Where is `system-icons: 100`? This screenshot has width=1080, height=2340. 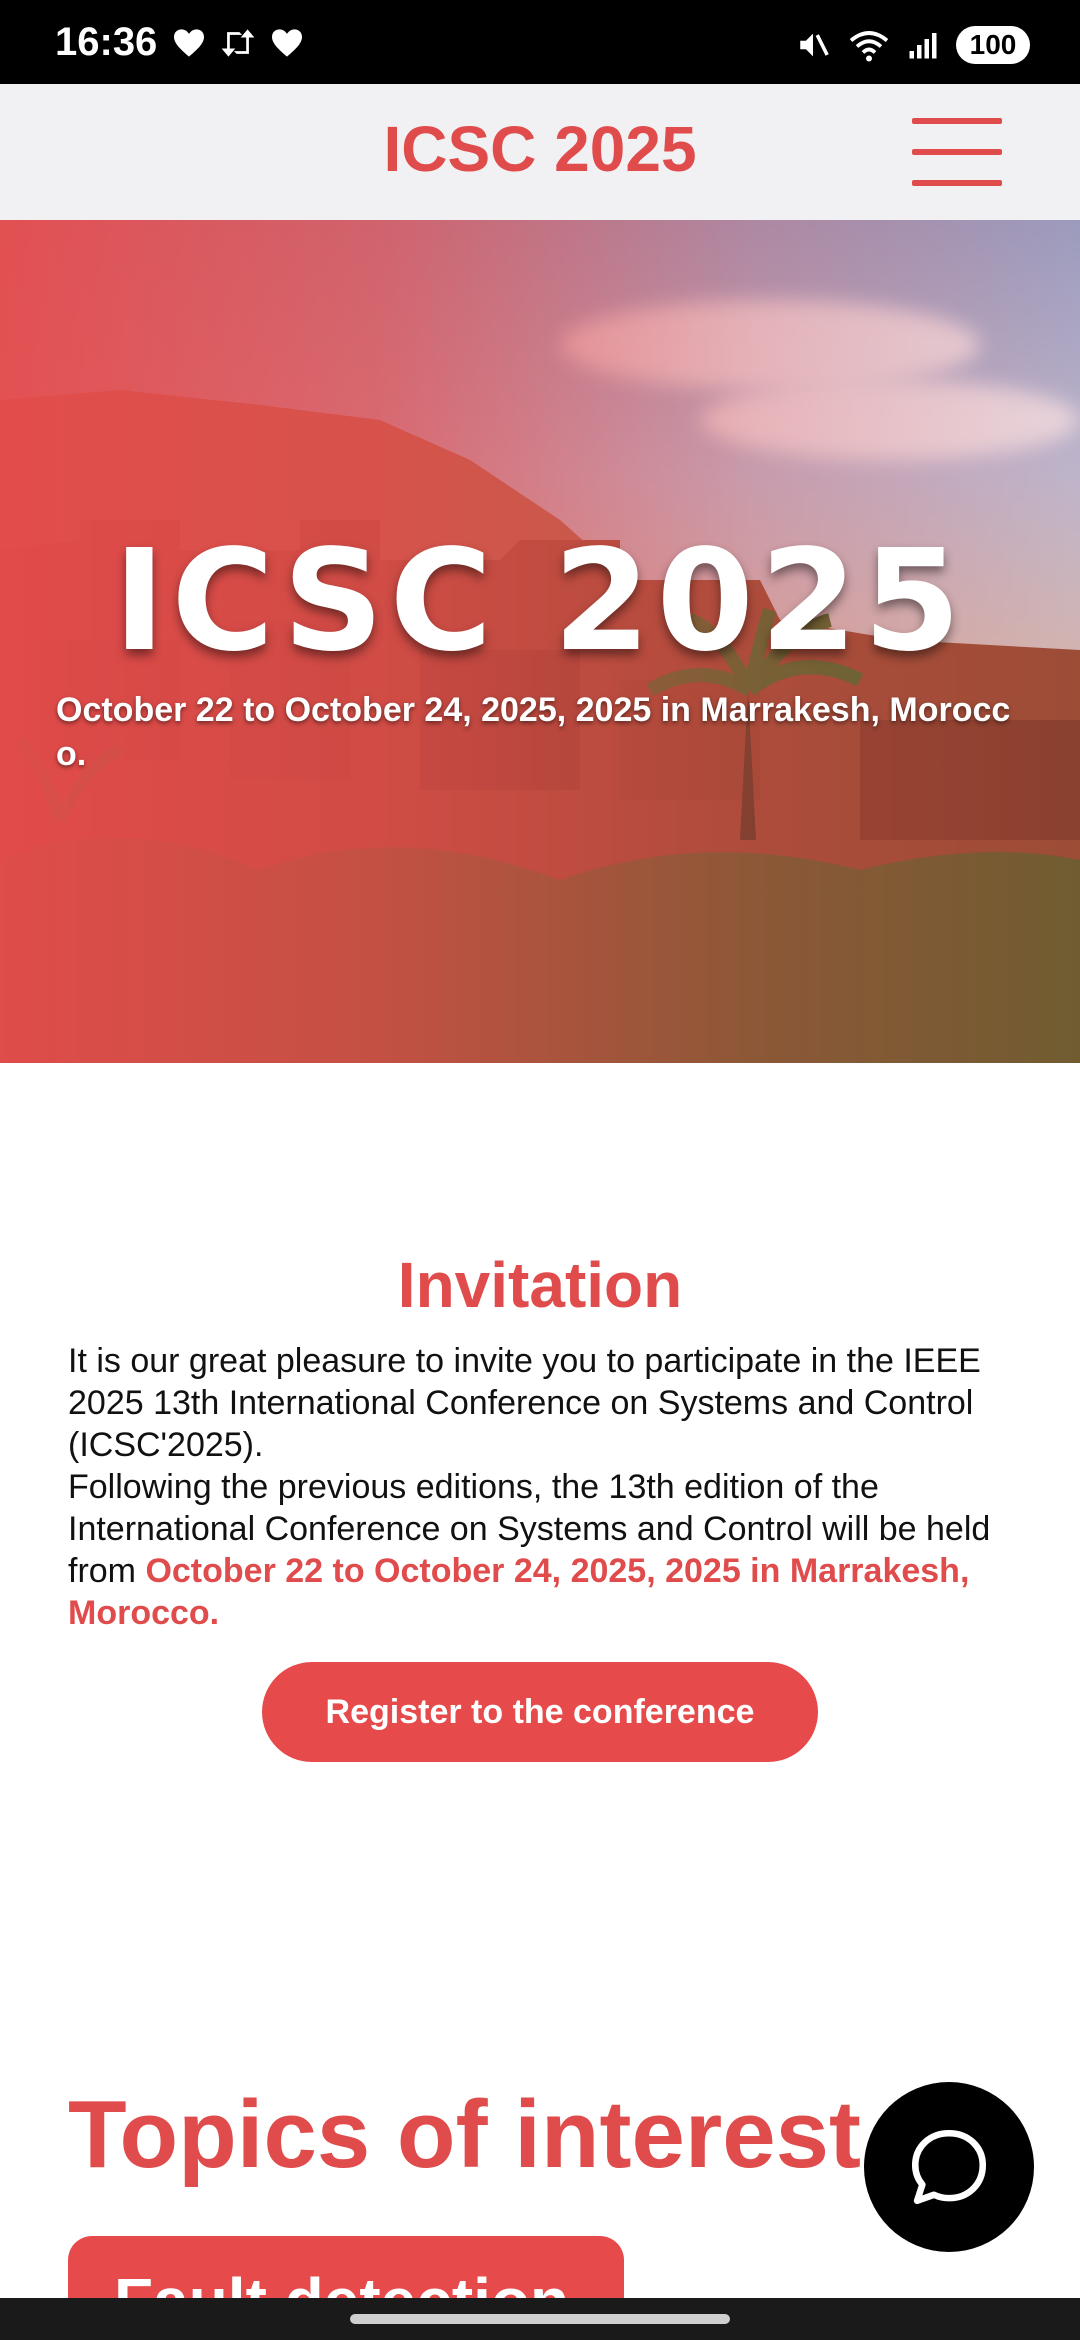
system-icons: 100 is located at coordinates (913, 45).